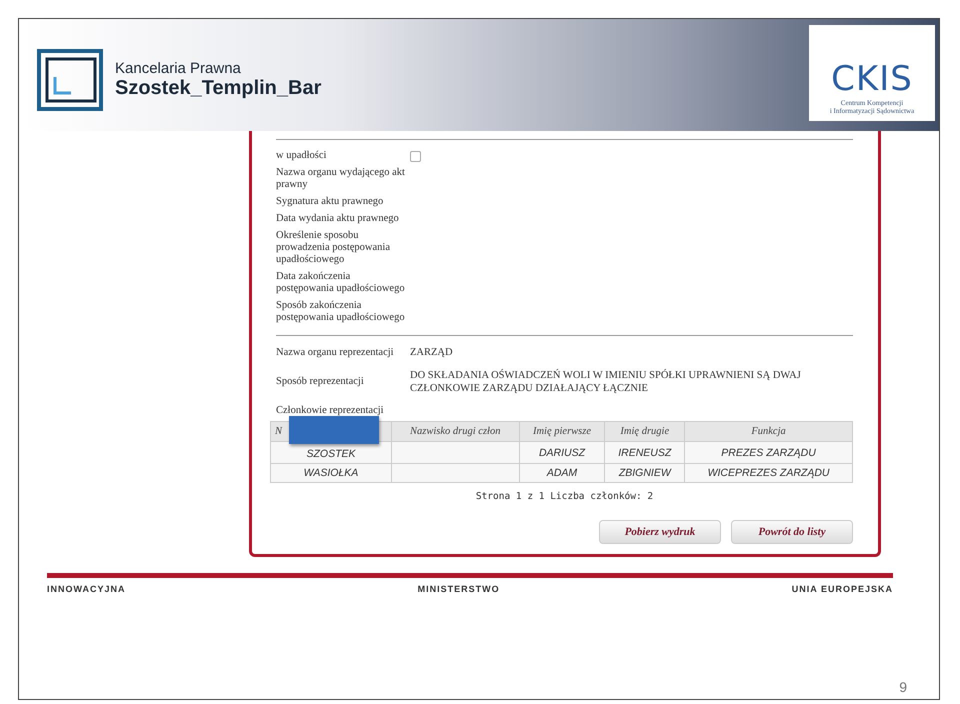  What do you see at coordinates (562, 453) in the screenshot?
I see `table-cell: DARIUSZ` at bounding box center [562, 453].